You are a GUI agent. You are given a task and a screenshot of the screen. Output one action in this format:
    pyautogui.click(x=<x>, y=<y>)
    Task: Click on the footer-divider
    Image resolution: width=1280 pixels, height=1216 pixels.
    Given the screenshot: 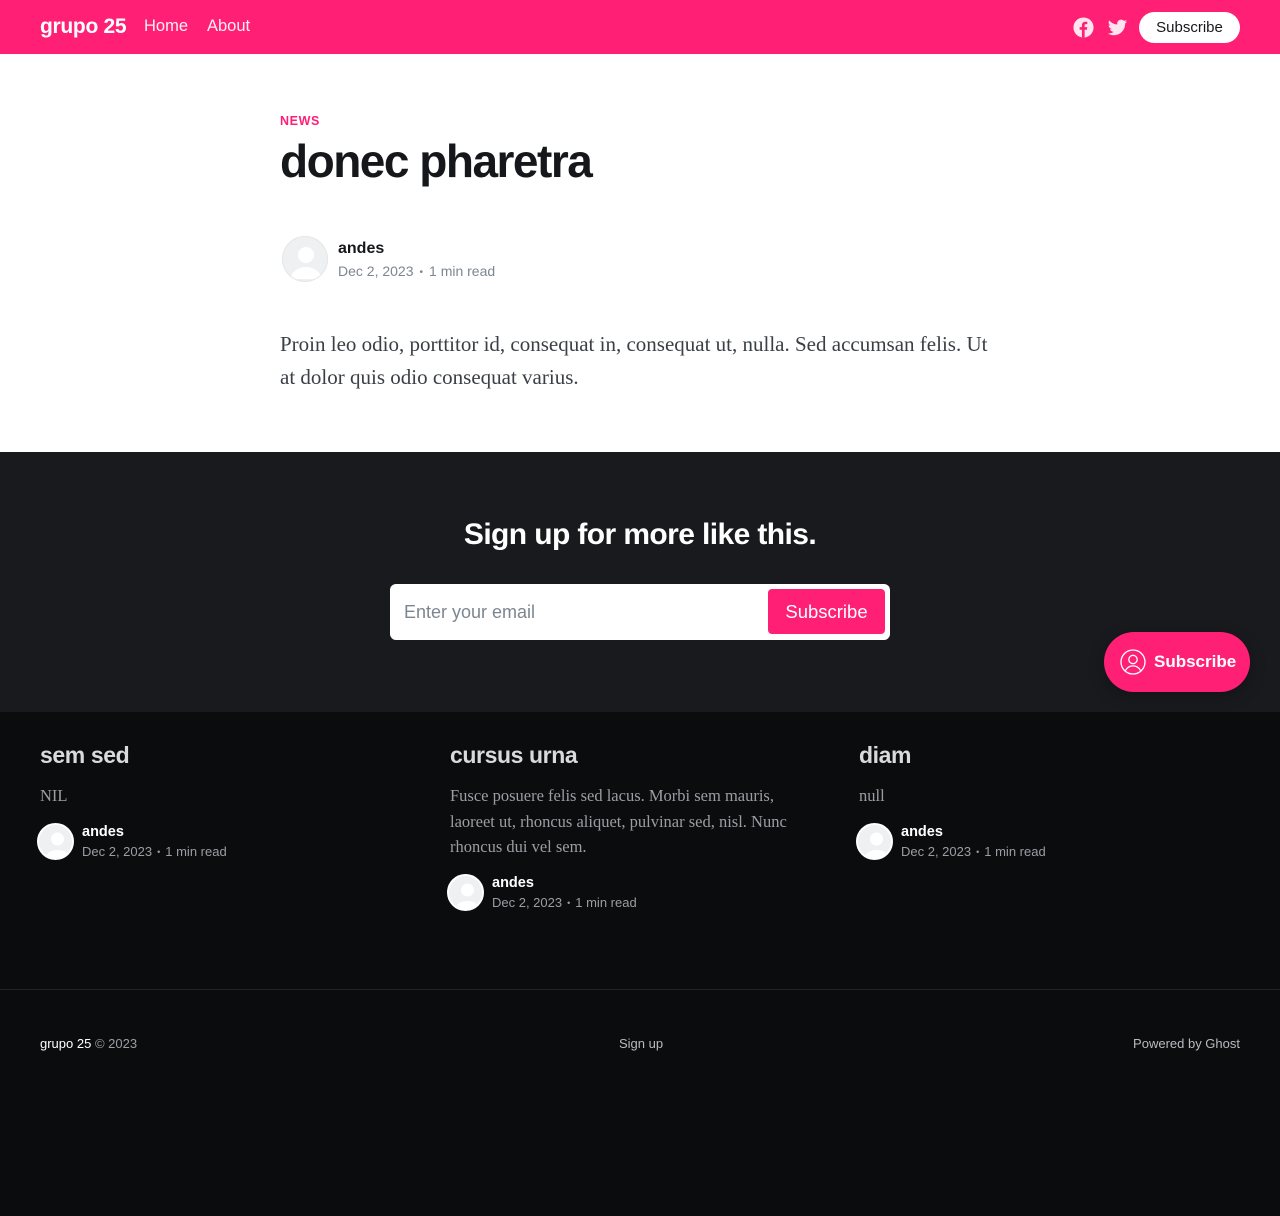 What is the action you would take?
    pyautogui.click(x=640, y=989)
    